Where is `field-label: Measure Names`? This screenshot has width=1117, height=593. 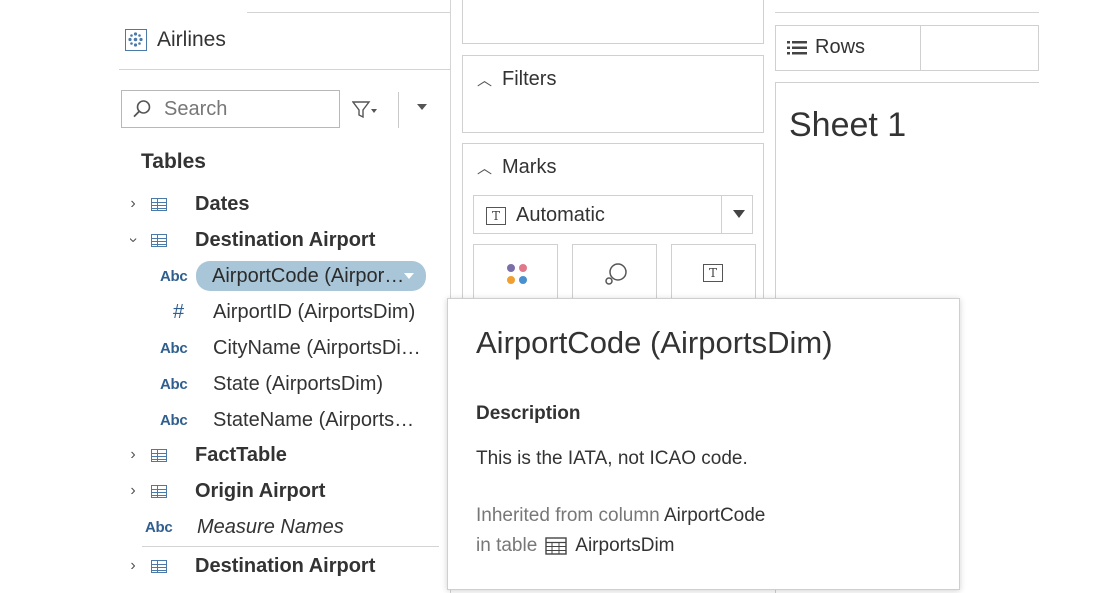 field-label: Measure Names is located at coordinates (270, 526).